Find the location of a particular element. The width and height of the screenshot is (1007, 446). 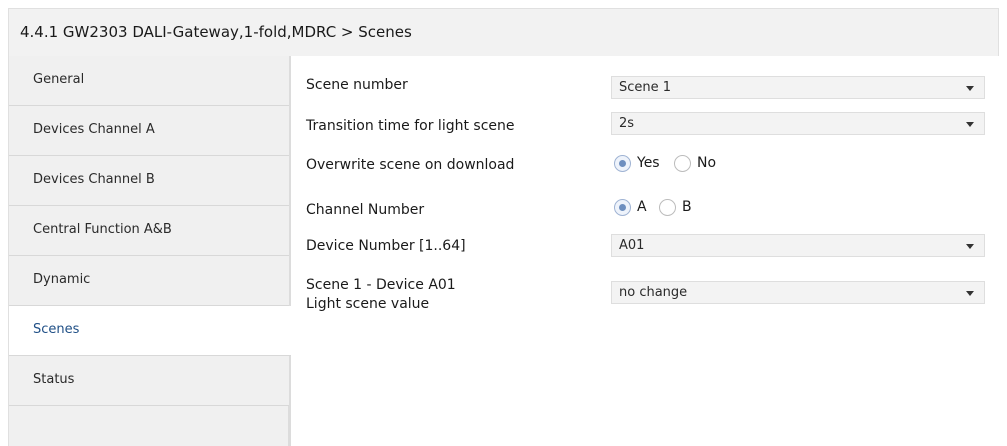

overwrite-scene-label: Overwrite scene on download is located at coordinates (410, 165).